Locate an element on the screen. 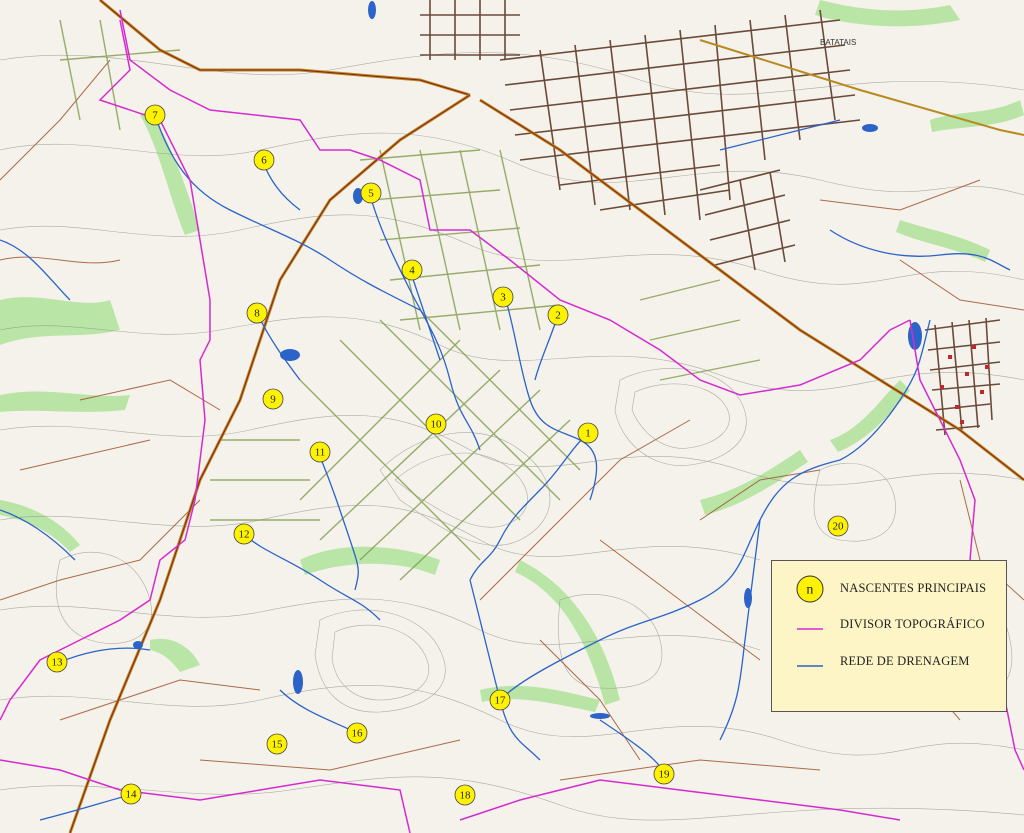 The width and height of the screenshot is (1024, 833). spring-marker-9: 9 is located at coordinates (273, 399).